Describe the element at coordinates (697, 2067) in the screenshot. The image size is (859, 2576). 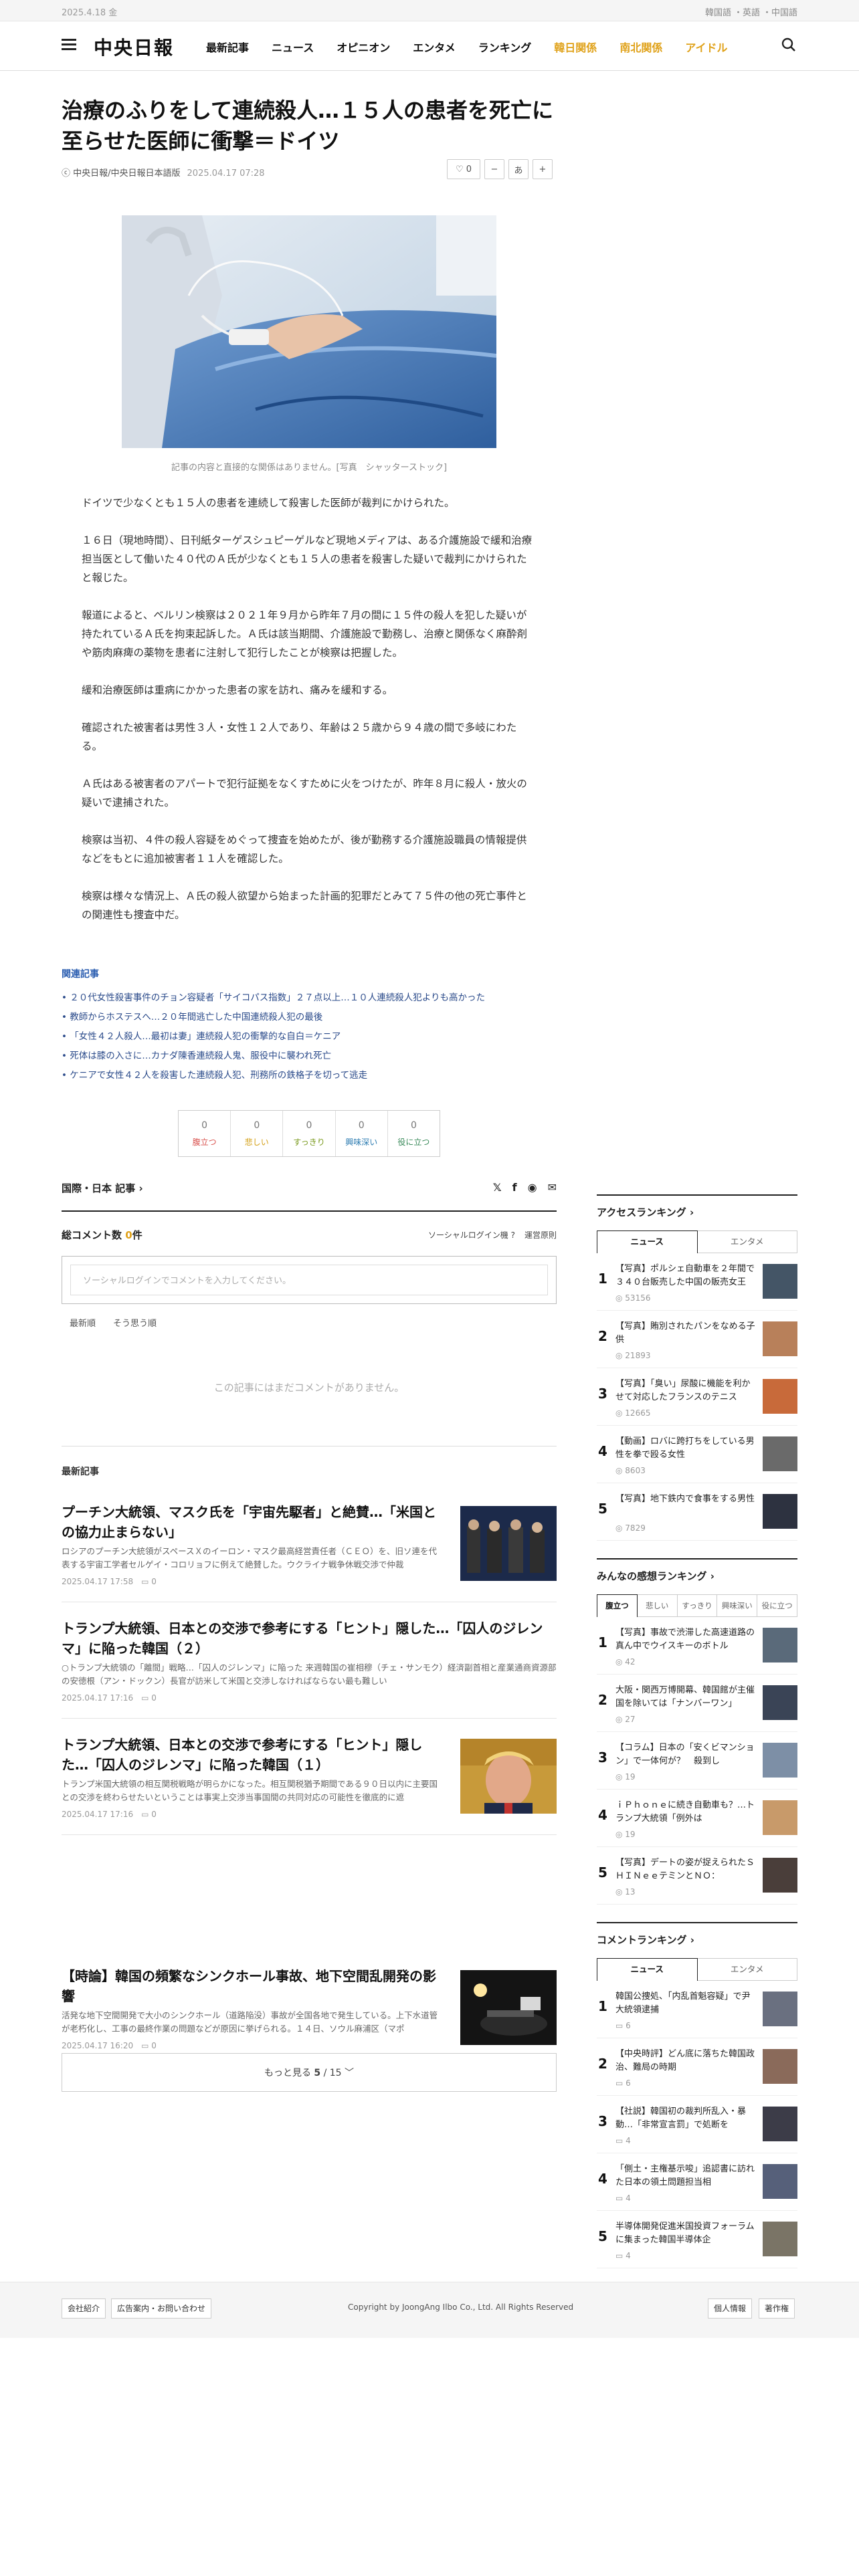
I see `ranking-item: 2 【中央時評】どん底に落ちた韓国政治、難局の時期 ▭ 6` at that location.